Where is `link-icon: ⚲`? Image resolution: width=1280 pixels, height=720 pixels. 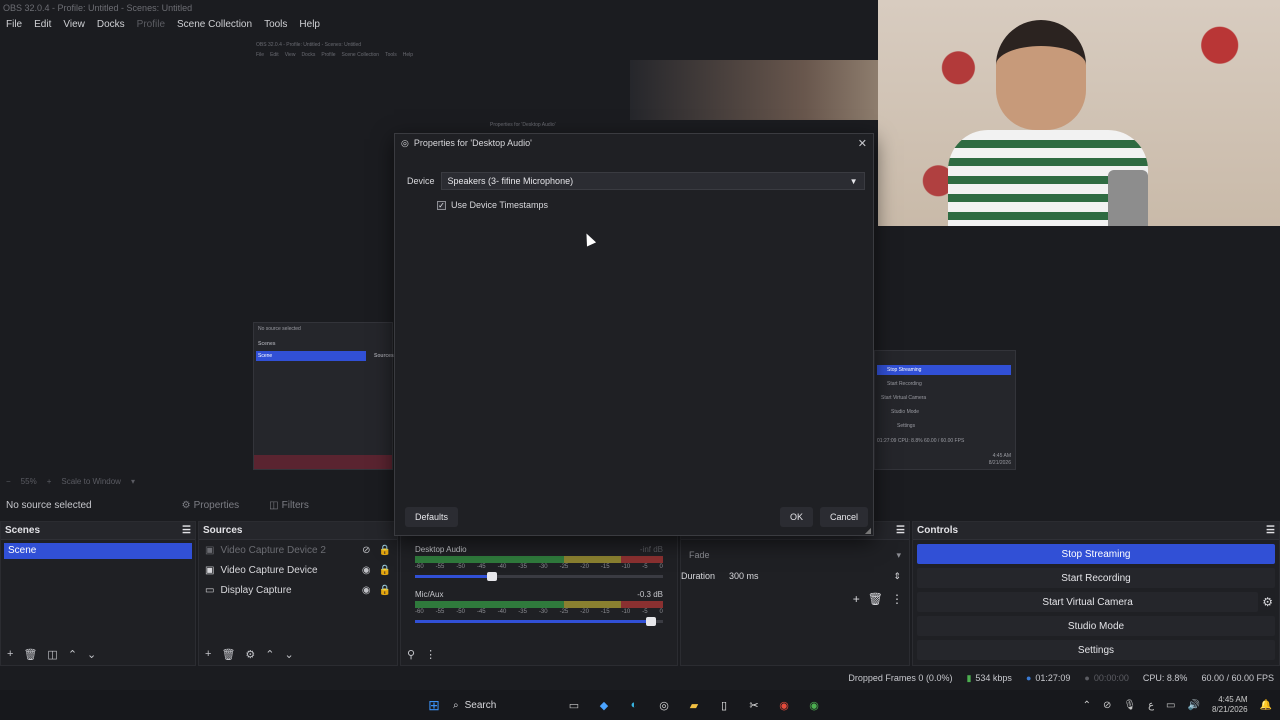 link-icon: ⚲ is located at coordinates (411, 654).